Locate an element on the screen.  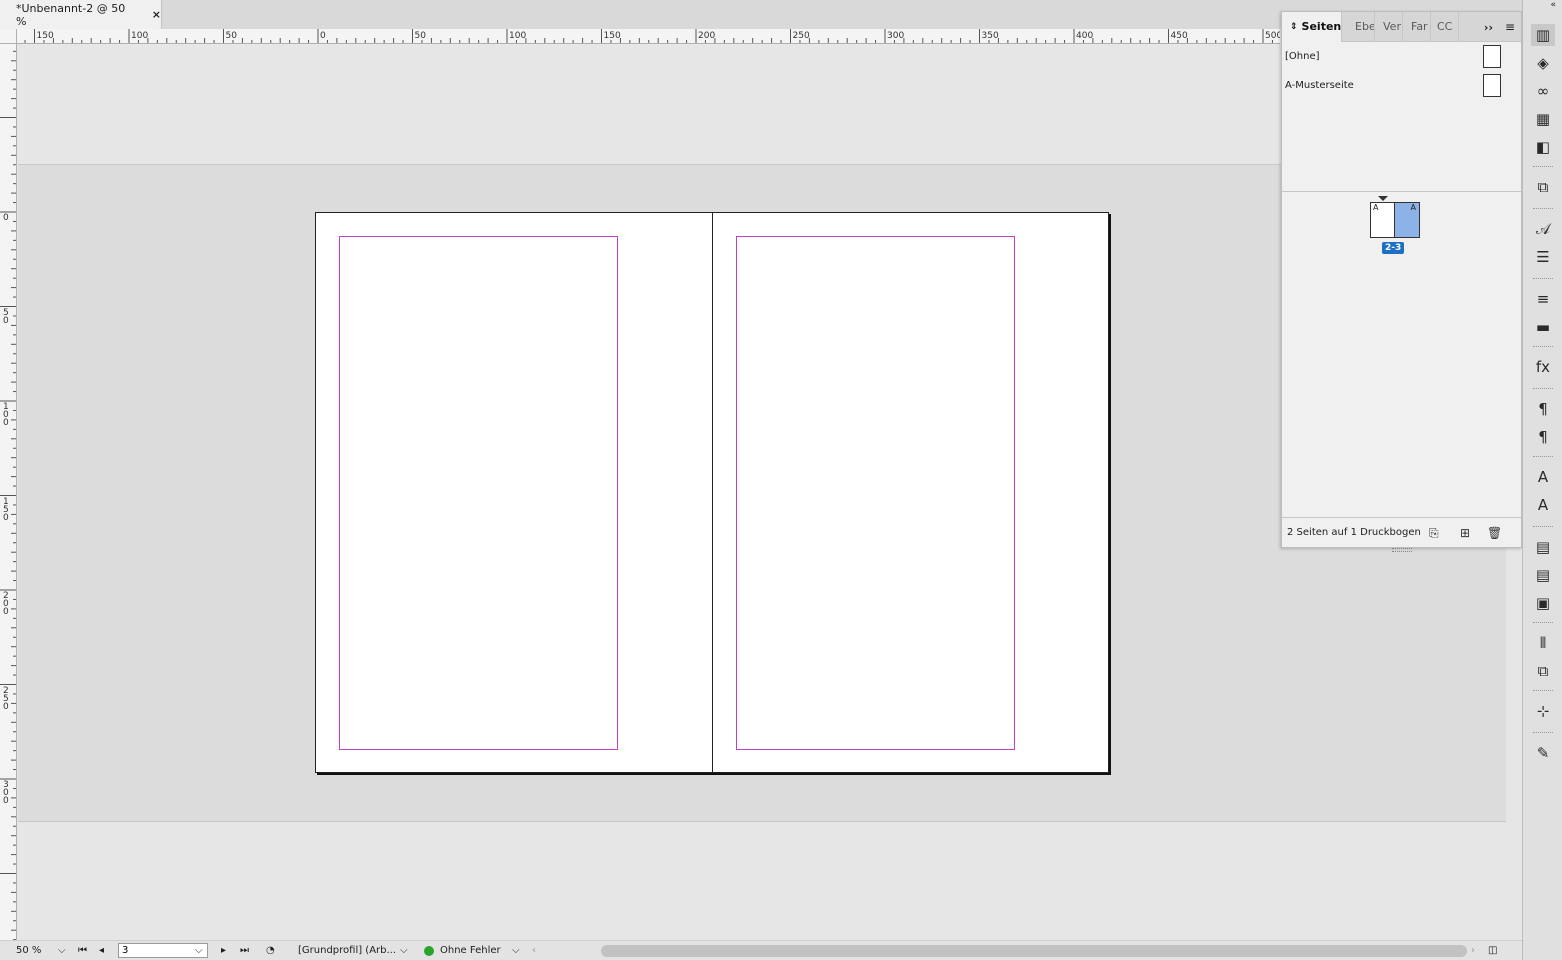
paragraph-styles-icon: ¶ is located at coordinates (1543, 437).